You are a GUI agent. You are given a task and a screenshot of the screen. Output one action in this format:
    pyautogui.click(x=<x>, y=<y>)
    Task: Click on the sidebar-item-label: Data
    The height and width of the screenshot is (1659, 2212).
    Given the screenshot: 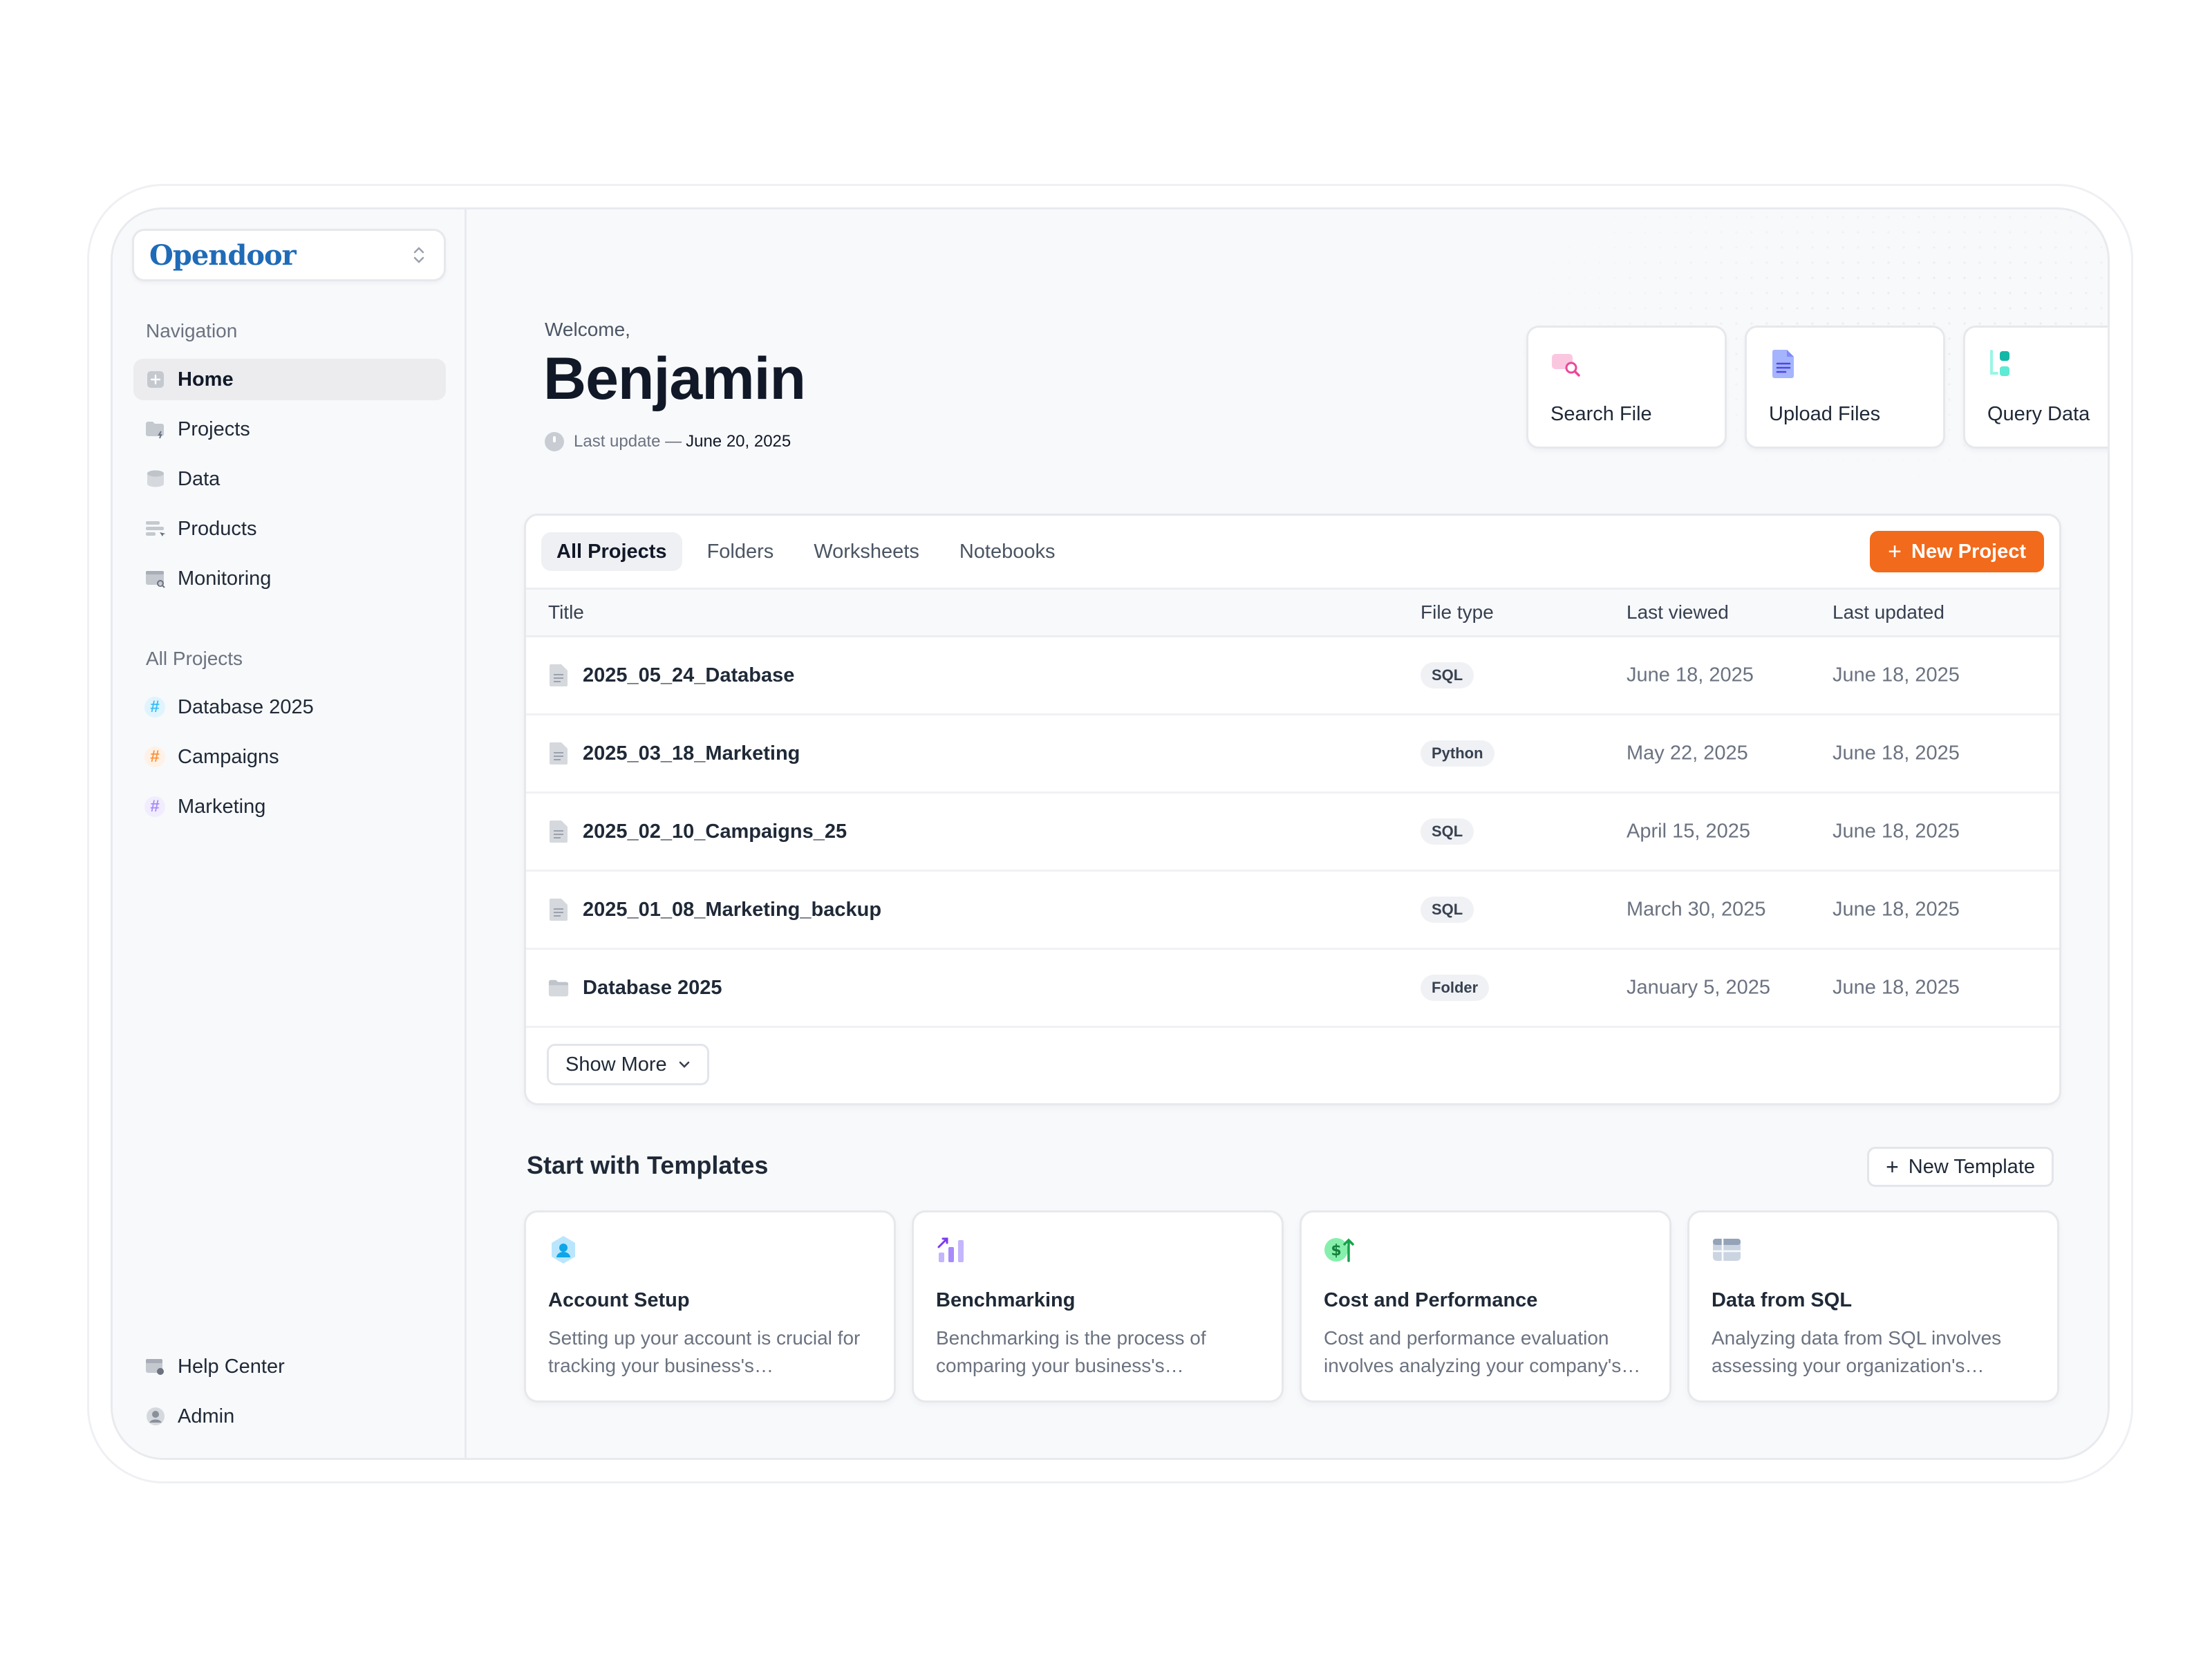 What is the action you would take?
    pyautogui.click(x=199, y=479)
    